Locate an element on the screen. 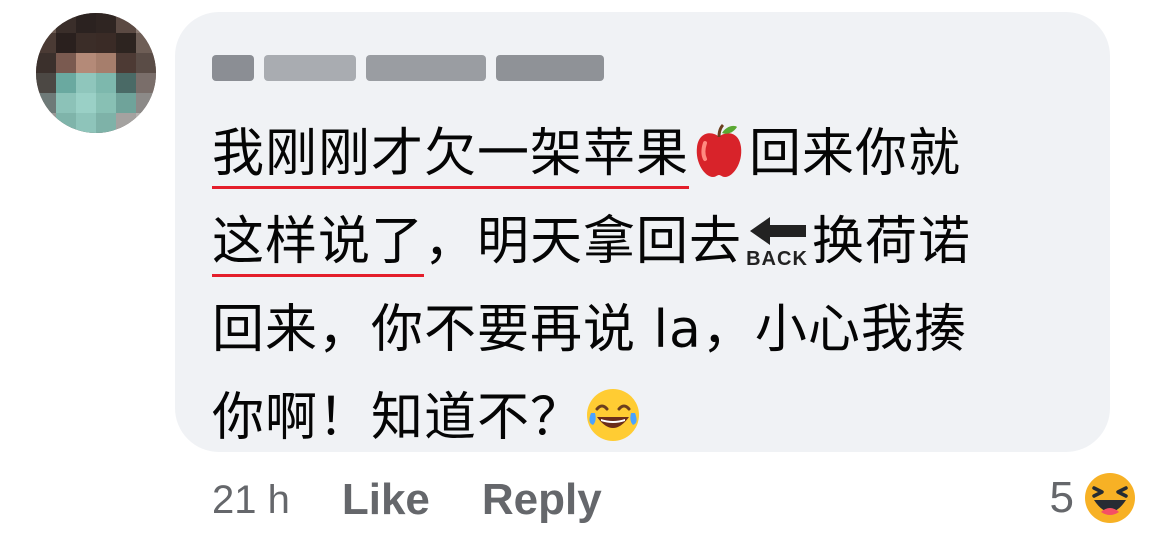 Image resolution: width=1170 pixels, height=542 pixels. comment-line-2: 这样说了，明天拿回去 BACK 换荷诺 is located at coordinates (652, 242).